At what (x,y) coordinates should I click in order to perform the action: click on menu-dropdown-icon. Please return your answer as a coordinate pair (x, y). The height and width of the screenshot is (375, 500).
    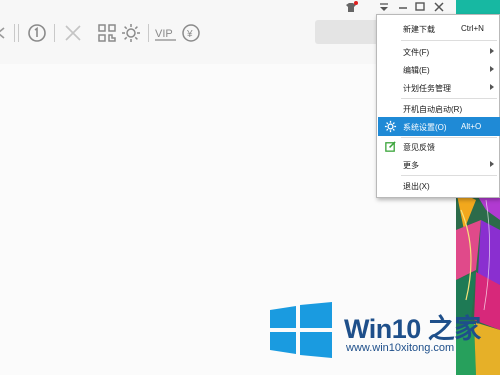
    Looking at the image, I should click on (384, 7).